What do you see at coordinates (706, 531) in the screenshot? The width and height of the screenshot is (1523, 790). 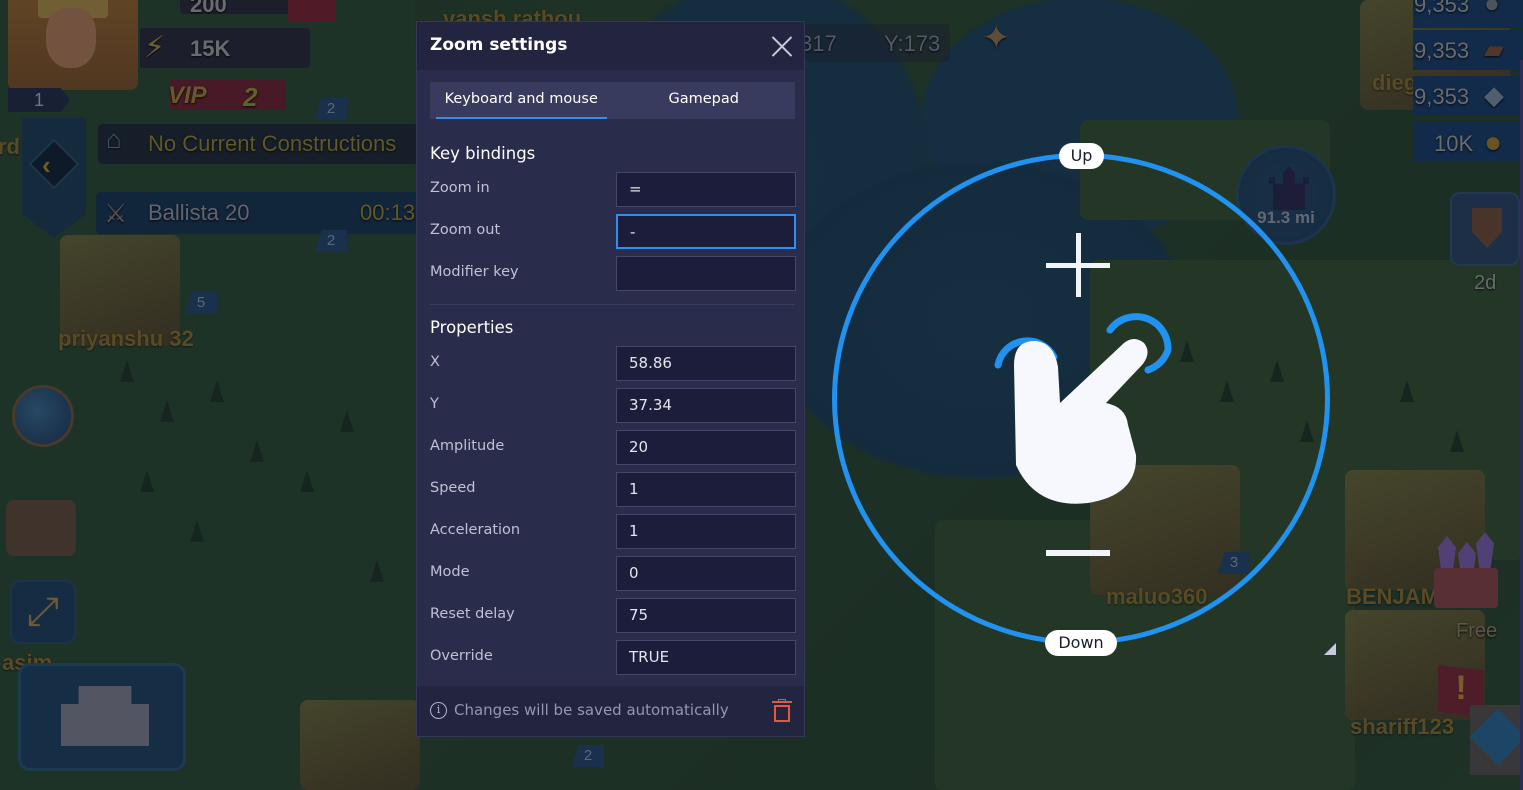 I see `acceleration-input: 1` at bounding box center [706, 531].